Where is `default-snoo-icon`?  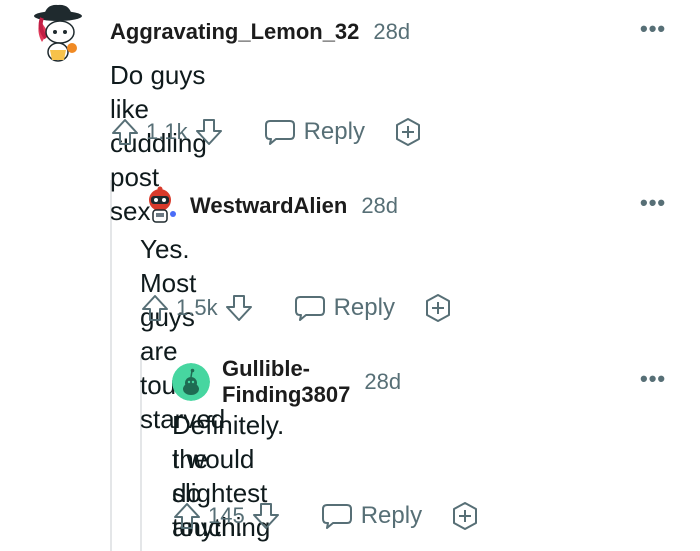 default-snoo-icon is located at coordinates (191, 382).